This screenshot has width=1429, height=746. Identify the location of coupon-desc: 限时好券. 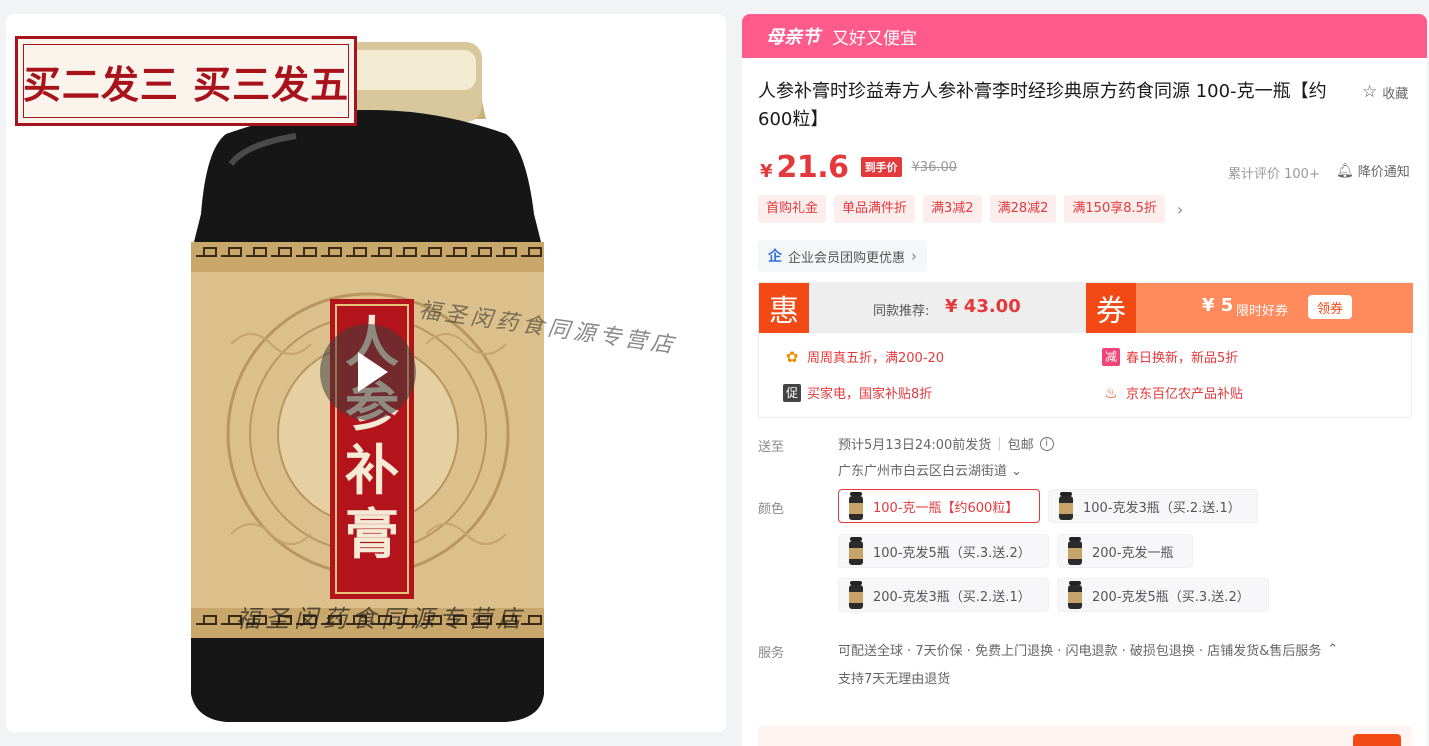
(1262, 311).